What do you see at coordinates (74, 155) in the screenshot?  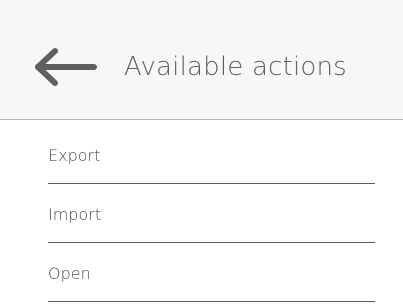 I see `action-export-label: Export` at bounding box center [74, 155].